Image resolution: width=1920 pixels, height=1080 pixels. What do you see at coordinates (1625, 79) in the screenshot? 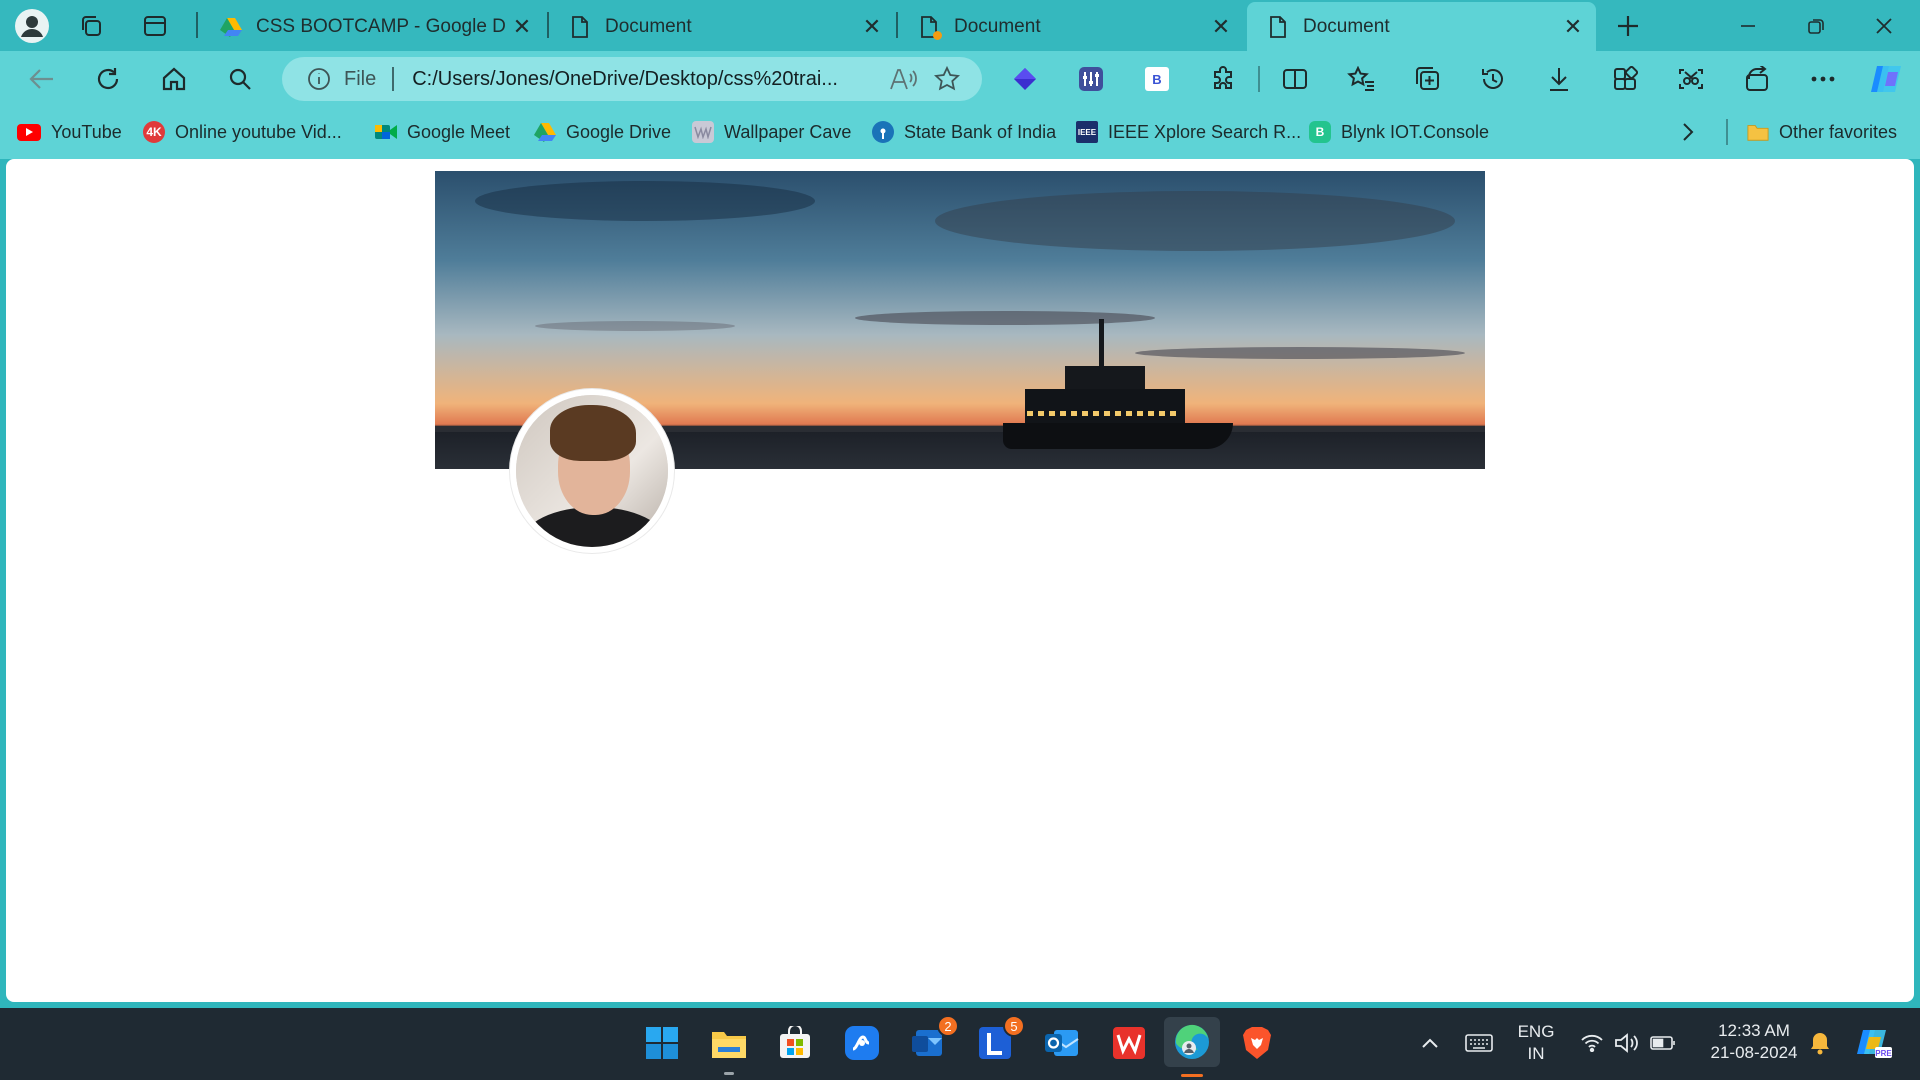
I see `apps-icon` at bounding box center [1625, 79].